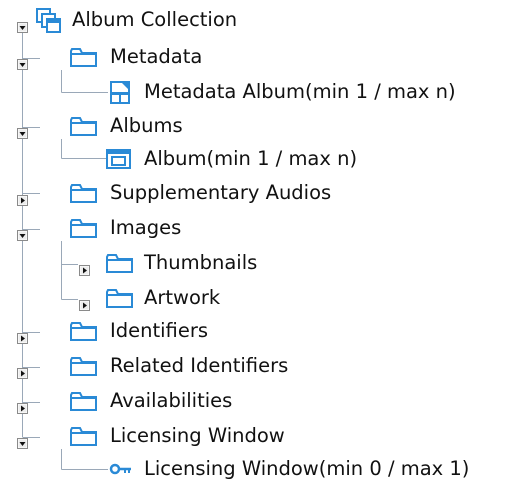  I want to click on tree-node-related-identifiers: Related Identifiers, so click(177, 366).